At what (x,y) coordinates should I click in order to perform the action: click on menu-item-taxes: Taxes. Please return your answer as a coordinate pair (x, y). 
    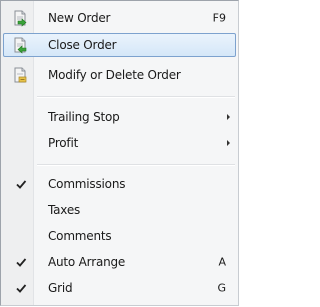
    Looking at the image, I should click on (119, 210).